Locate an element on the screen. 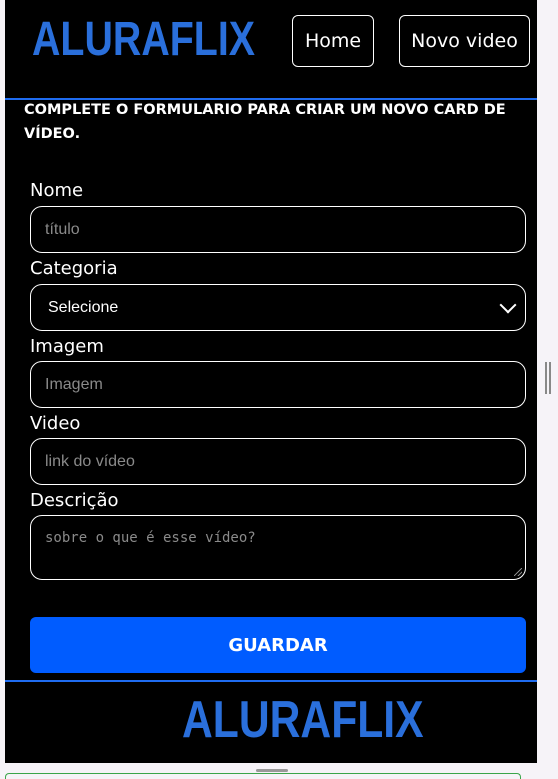 The height and width of the screenshot is (779, 558). image-input: Imagem is located at coordinates (278, 384).